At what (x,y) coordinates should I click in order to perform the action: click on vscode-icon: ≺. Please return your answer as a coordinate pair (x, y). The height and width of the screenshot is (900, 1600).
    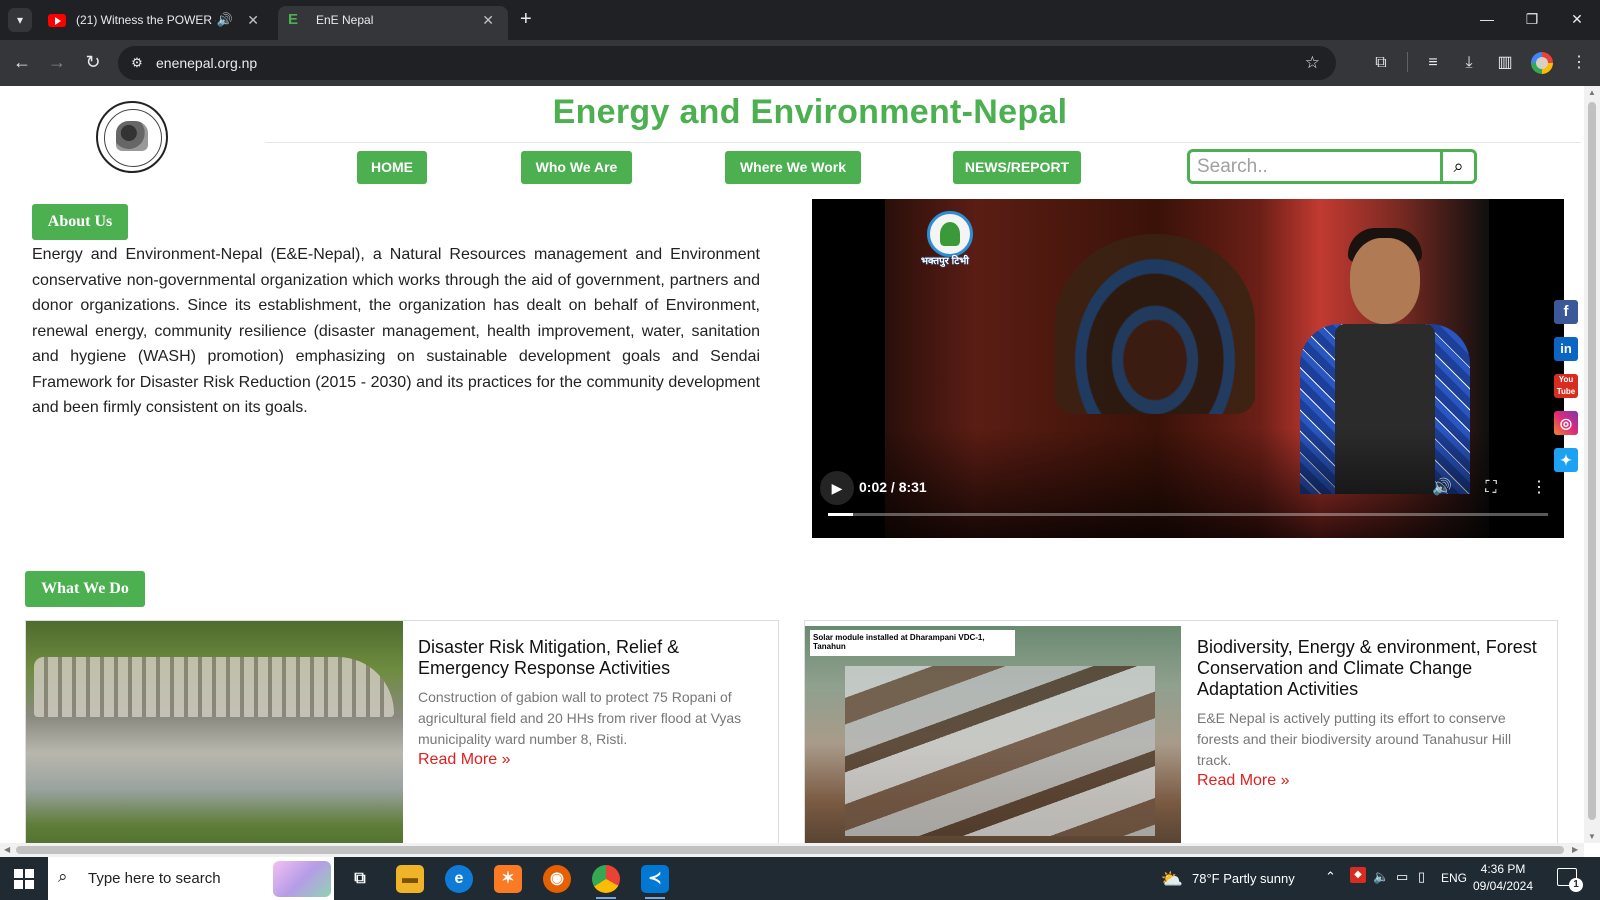
    Looking at the image, I should click on (655, 882).